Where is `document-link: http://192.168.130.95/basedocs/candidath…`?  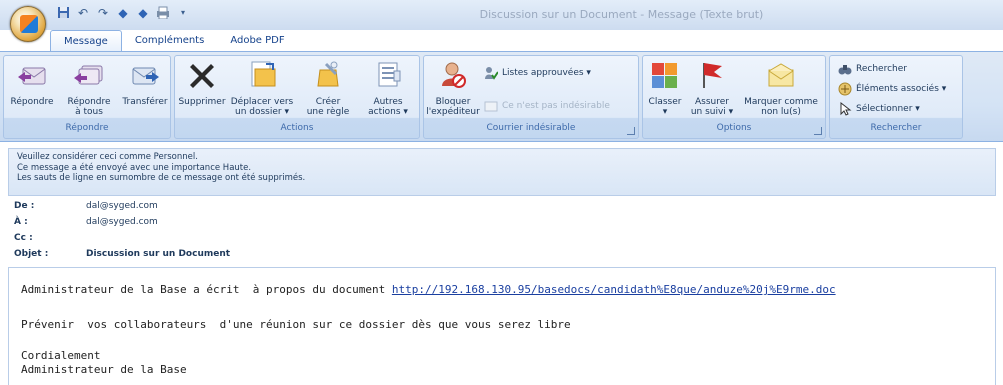
document-link: http://192.168.130.95/basedocs/candidath… is located at coordinates (614, 289).